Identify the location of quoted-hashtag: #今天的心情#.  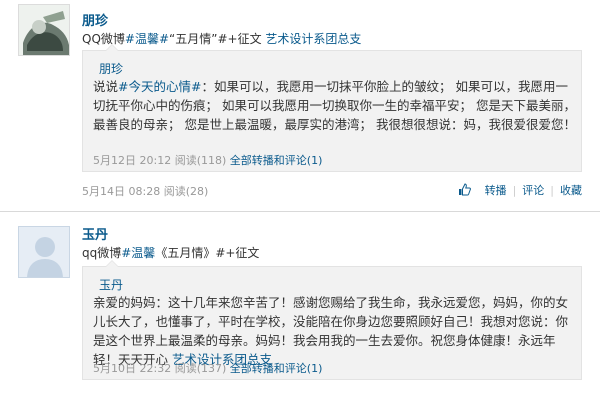
(159, 86).